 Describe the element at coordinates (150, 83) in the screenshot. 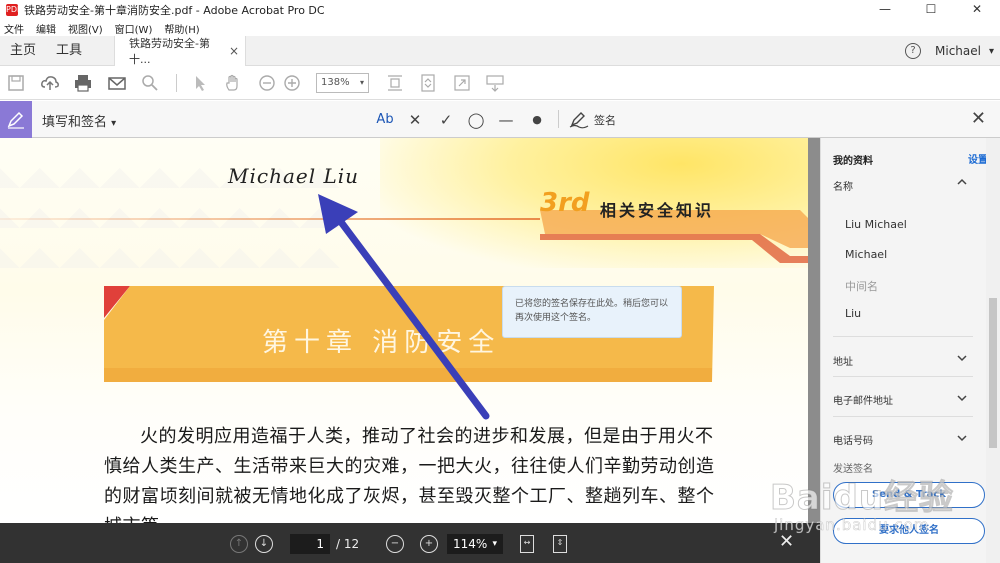

I see `search-icon` at that location.